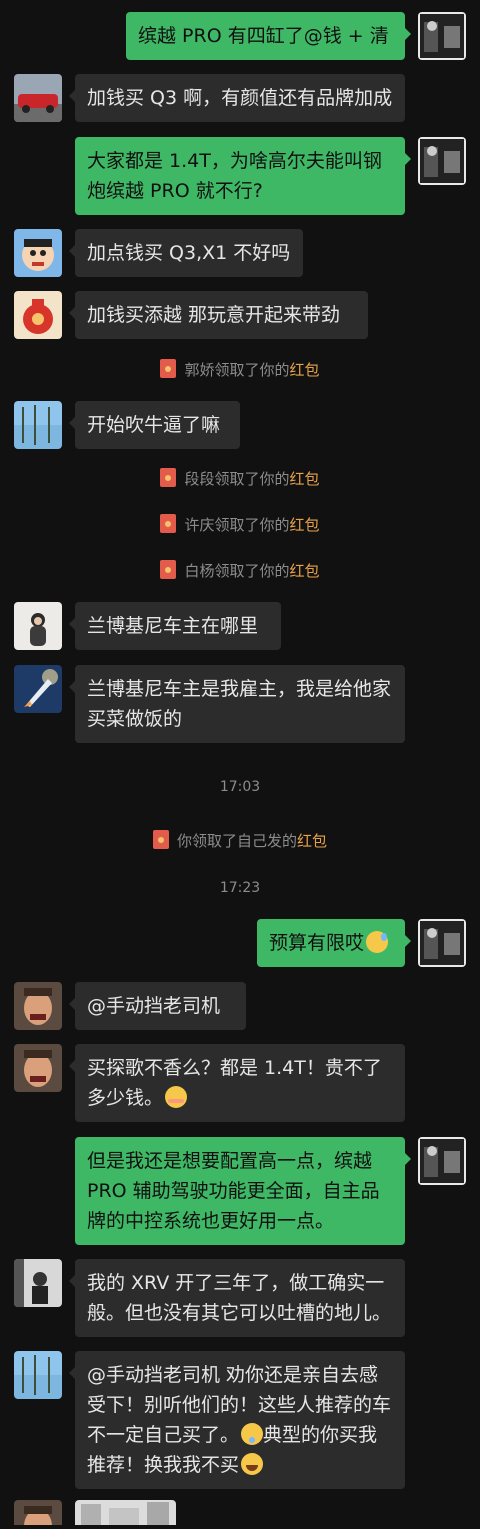 Image resolution: width=480 pixels, height=1529 pixels. What do you see at coordinates (237, 98) in the screenshot?
I see `message-bubble: 加钱买 Q3 啊，有颜值还有品牌加成` at bounding box center [237, 98].